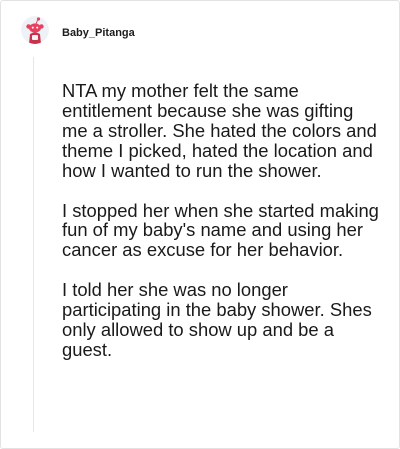 The height and width of the screenshot is (449, 400). Describe the element at coordinates (33, 244) in the screenshot. I see `thread-line` at that location.